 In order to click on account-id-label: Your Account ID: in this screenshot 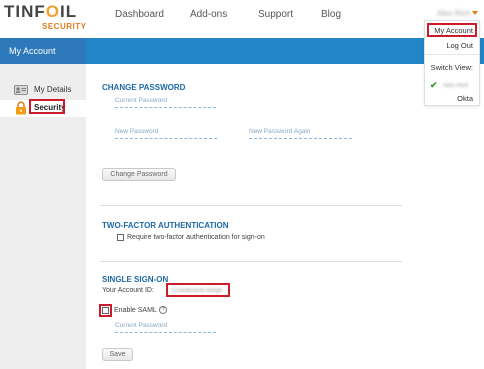, I will do `click(128, 290)`.